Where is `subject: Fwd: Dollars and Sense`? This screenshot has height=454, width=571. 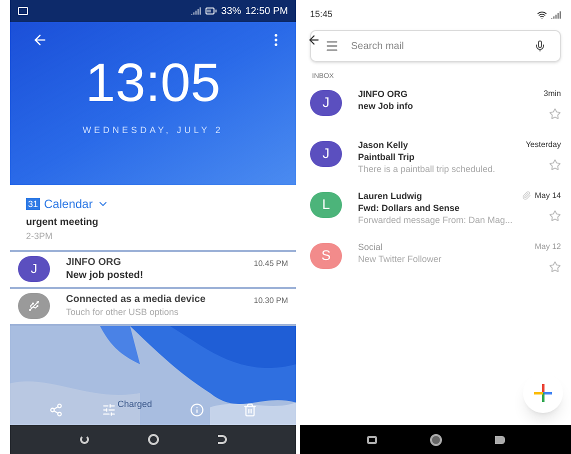 subject: Fwd: Dollars and Sense is located at coordinates (409, 208).